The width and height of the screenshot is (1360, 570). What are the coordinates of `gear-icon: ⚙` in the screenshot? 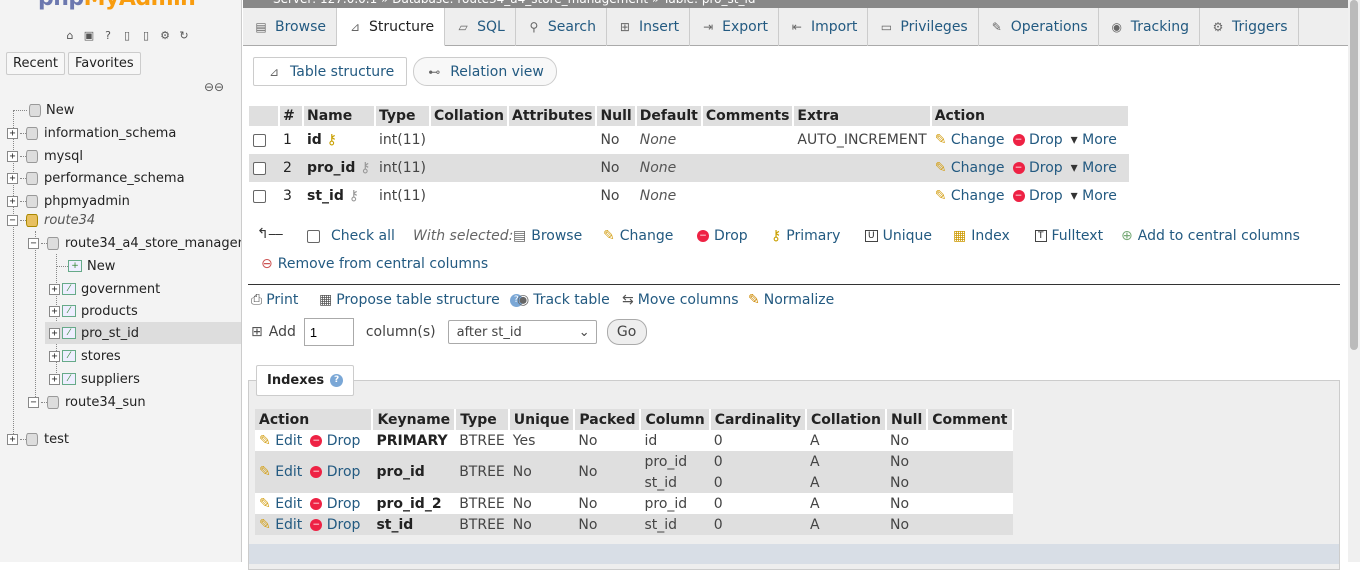 It's located at (165, 35).